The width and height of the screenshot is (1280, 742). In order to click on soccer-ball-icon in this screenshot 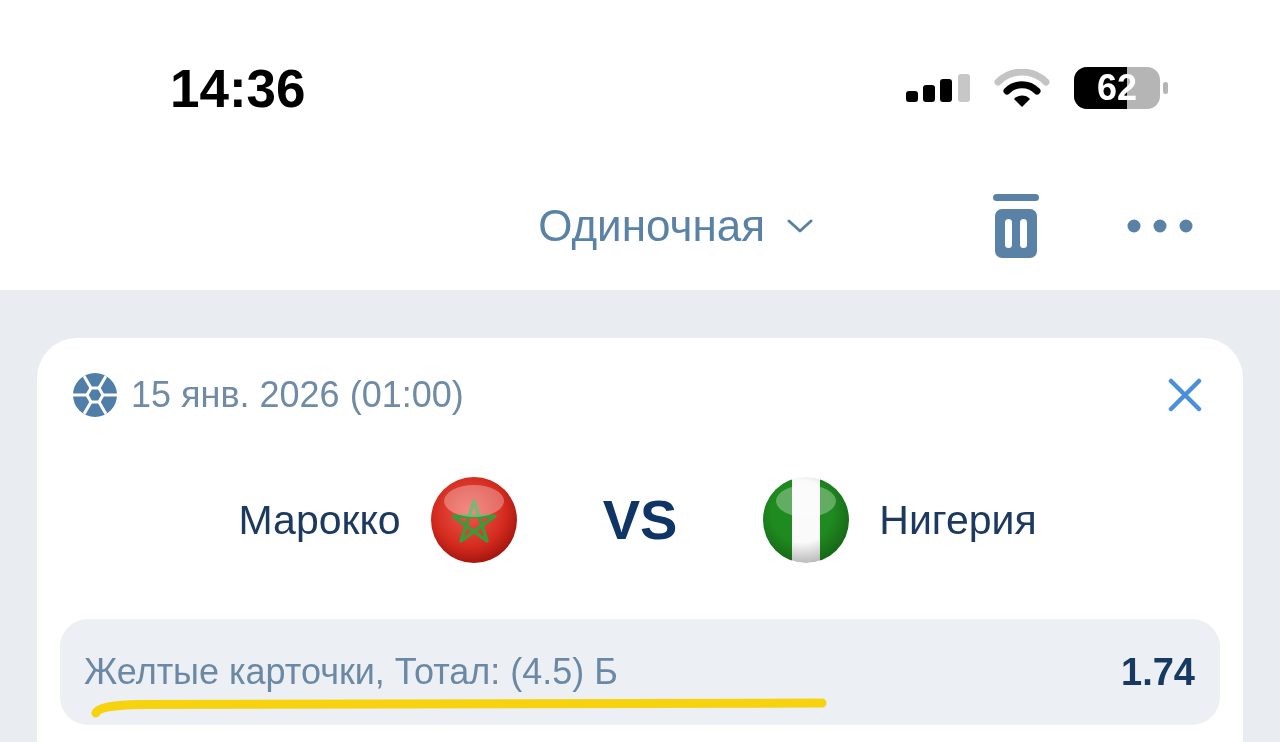, I will do `click(95, 395)`.